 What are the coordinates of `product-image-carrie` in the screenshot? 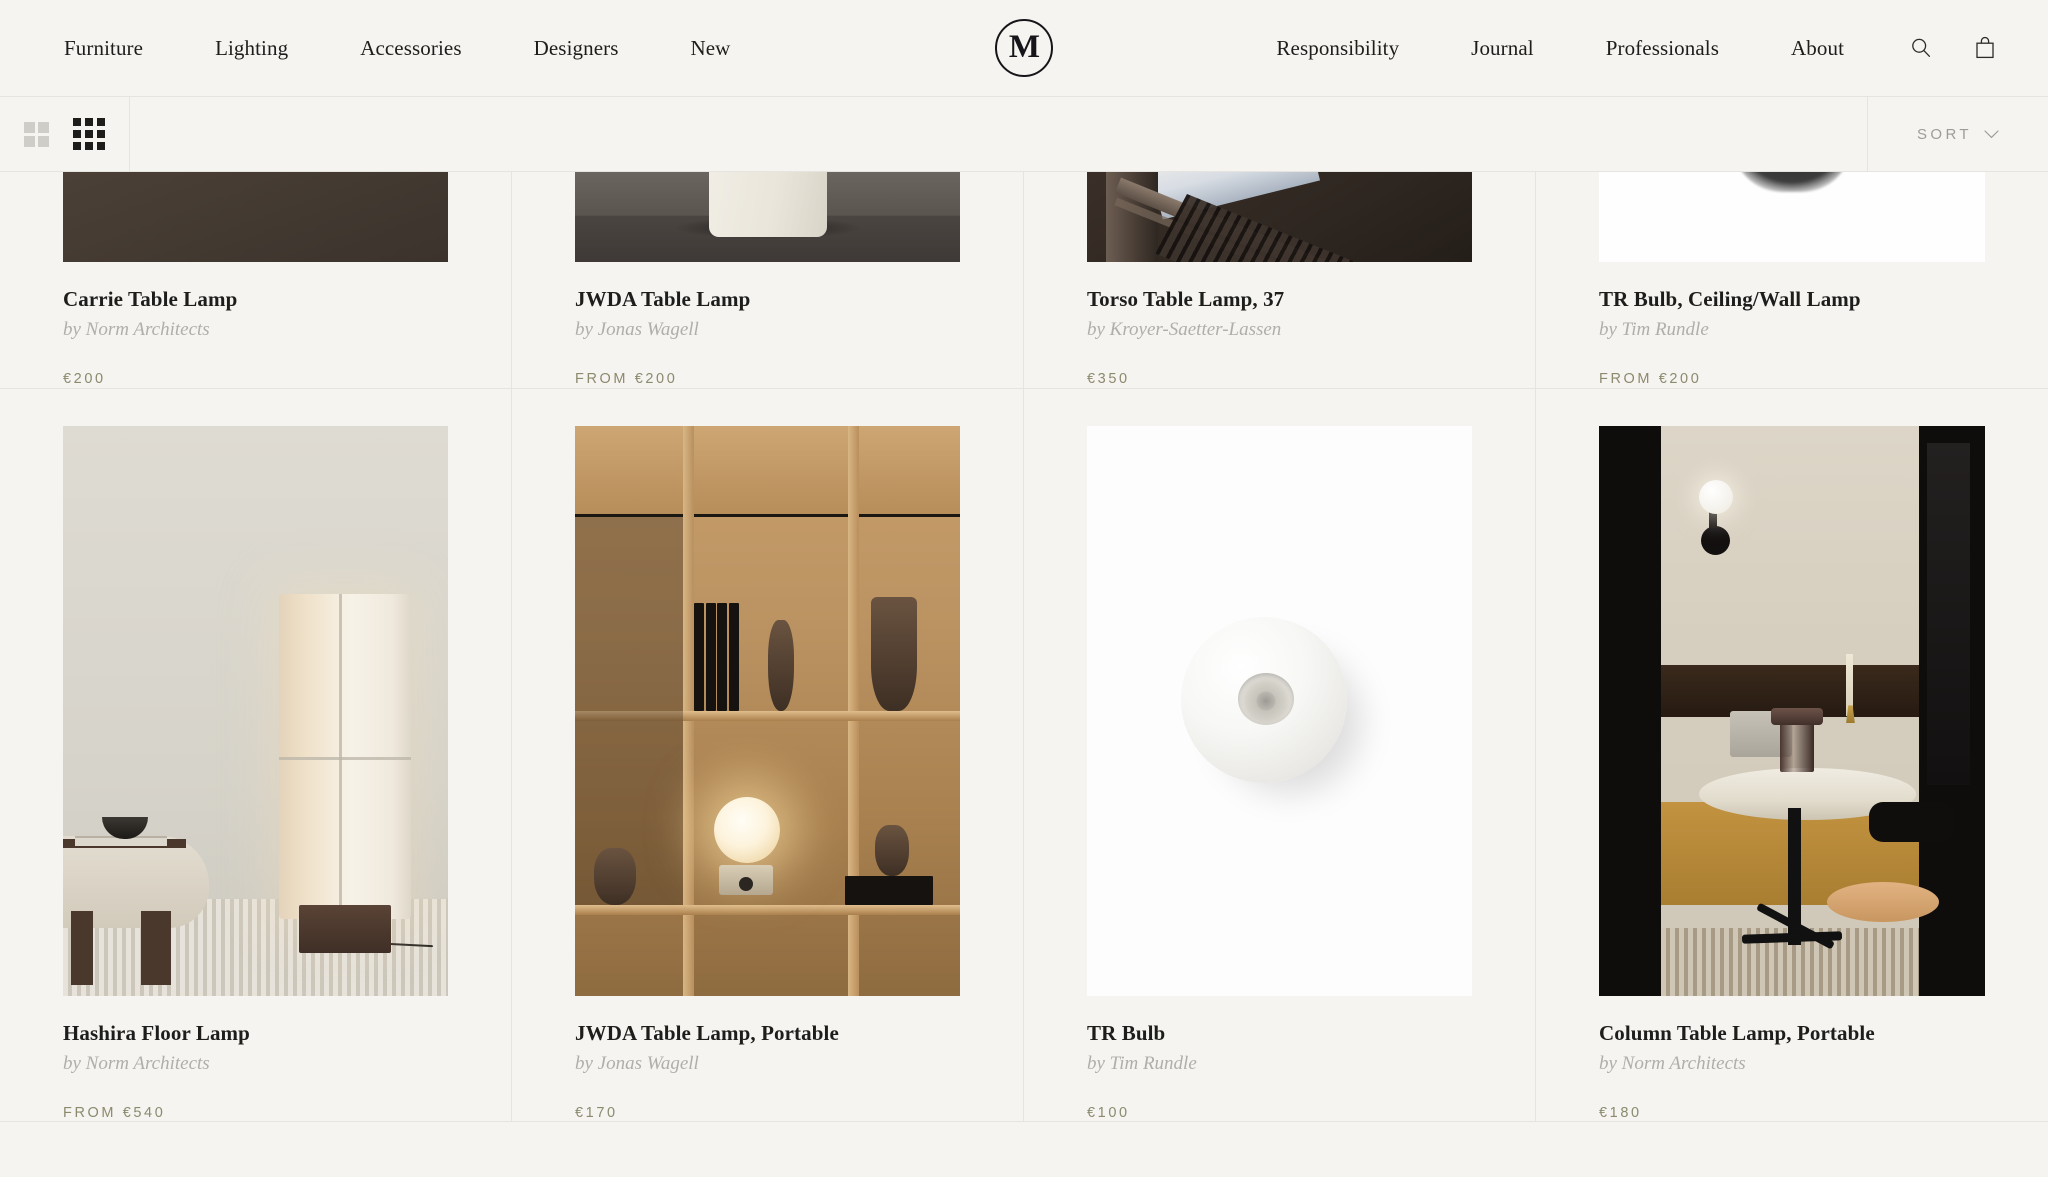 It's located at (255, 217).